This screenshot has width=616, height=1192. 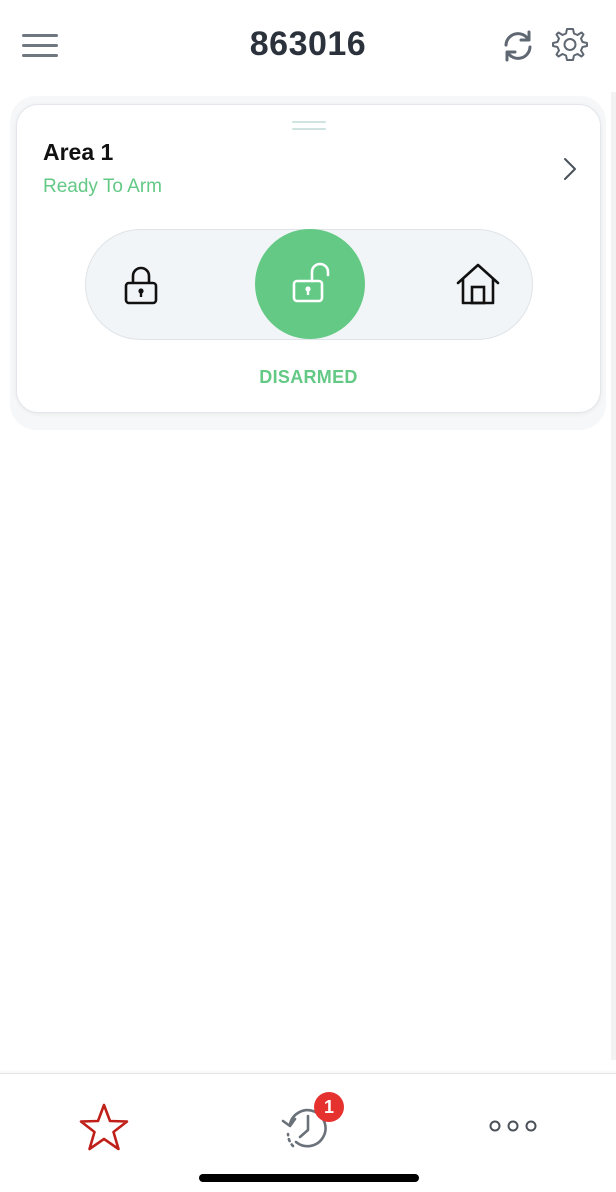 I want to click on lock-closed-icon, so click(x=141, y=285).